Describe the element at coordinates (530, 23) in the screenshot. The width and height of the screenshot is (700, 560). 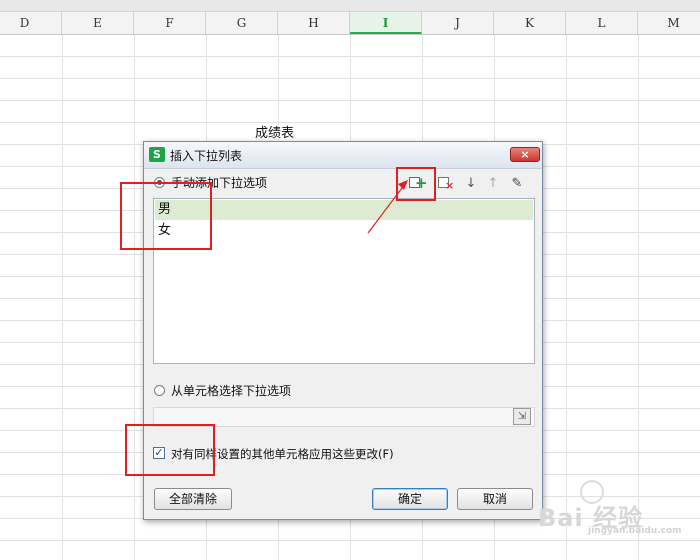
I see `column-header-k: K` at that location.